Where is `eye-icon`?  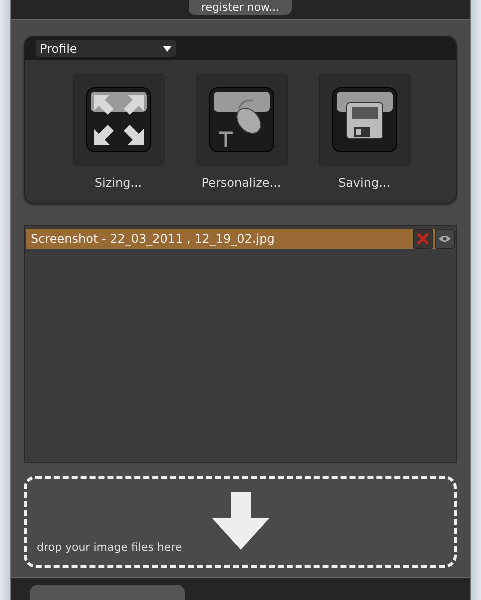 eye-icon is located at coordinates (445, 239).